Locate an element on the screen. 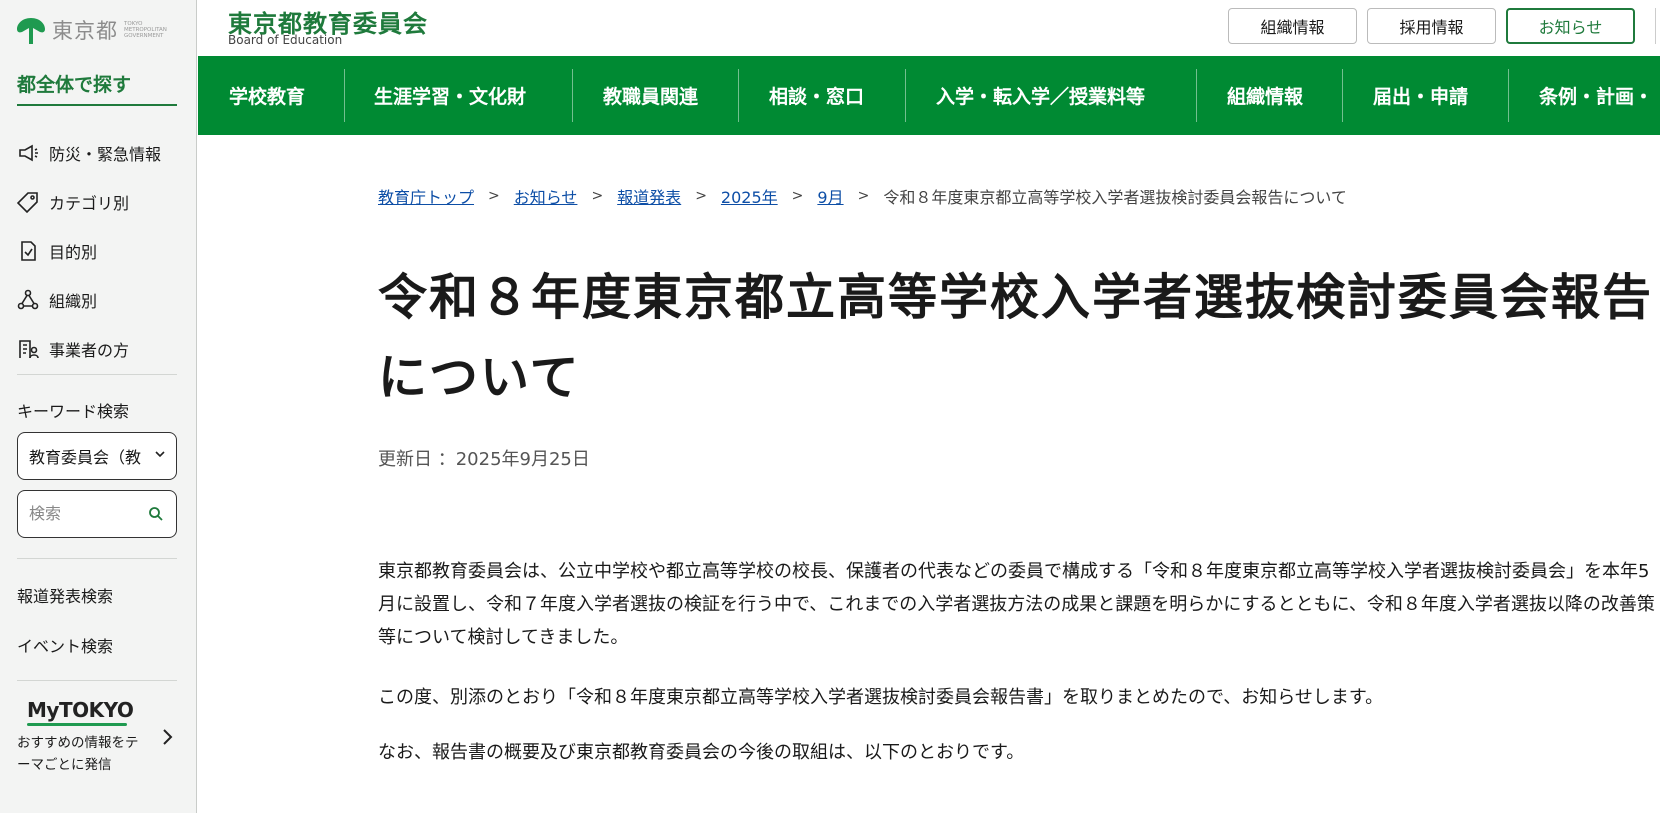 The width and height of the screenshot is (1660, 813). gnav-organization: 組織情報 is located at coordinates (1265, 95).